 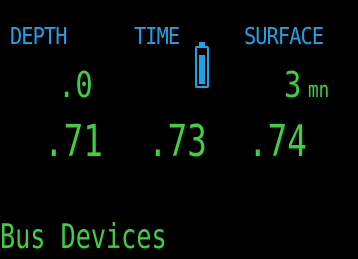 I want to click on value-3: .74, so click(x=277, y=141).